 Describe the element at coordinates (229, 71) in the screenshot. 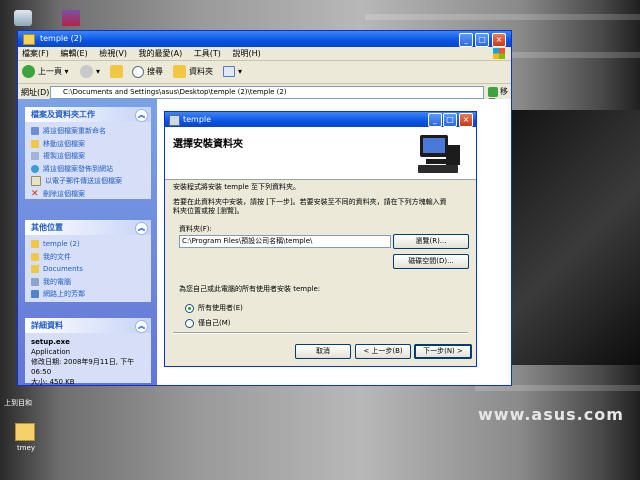

I see `views-icon` at that location.